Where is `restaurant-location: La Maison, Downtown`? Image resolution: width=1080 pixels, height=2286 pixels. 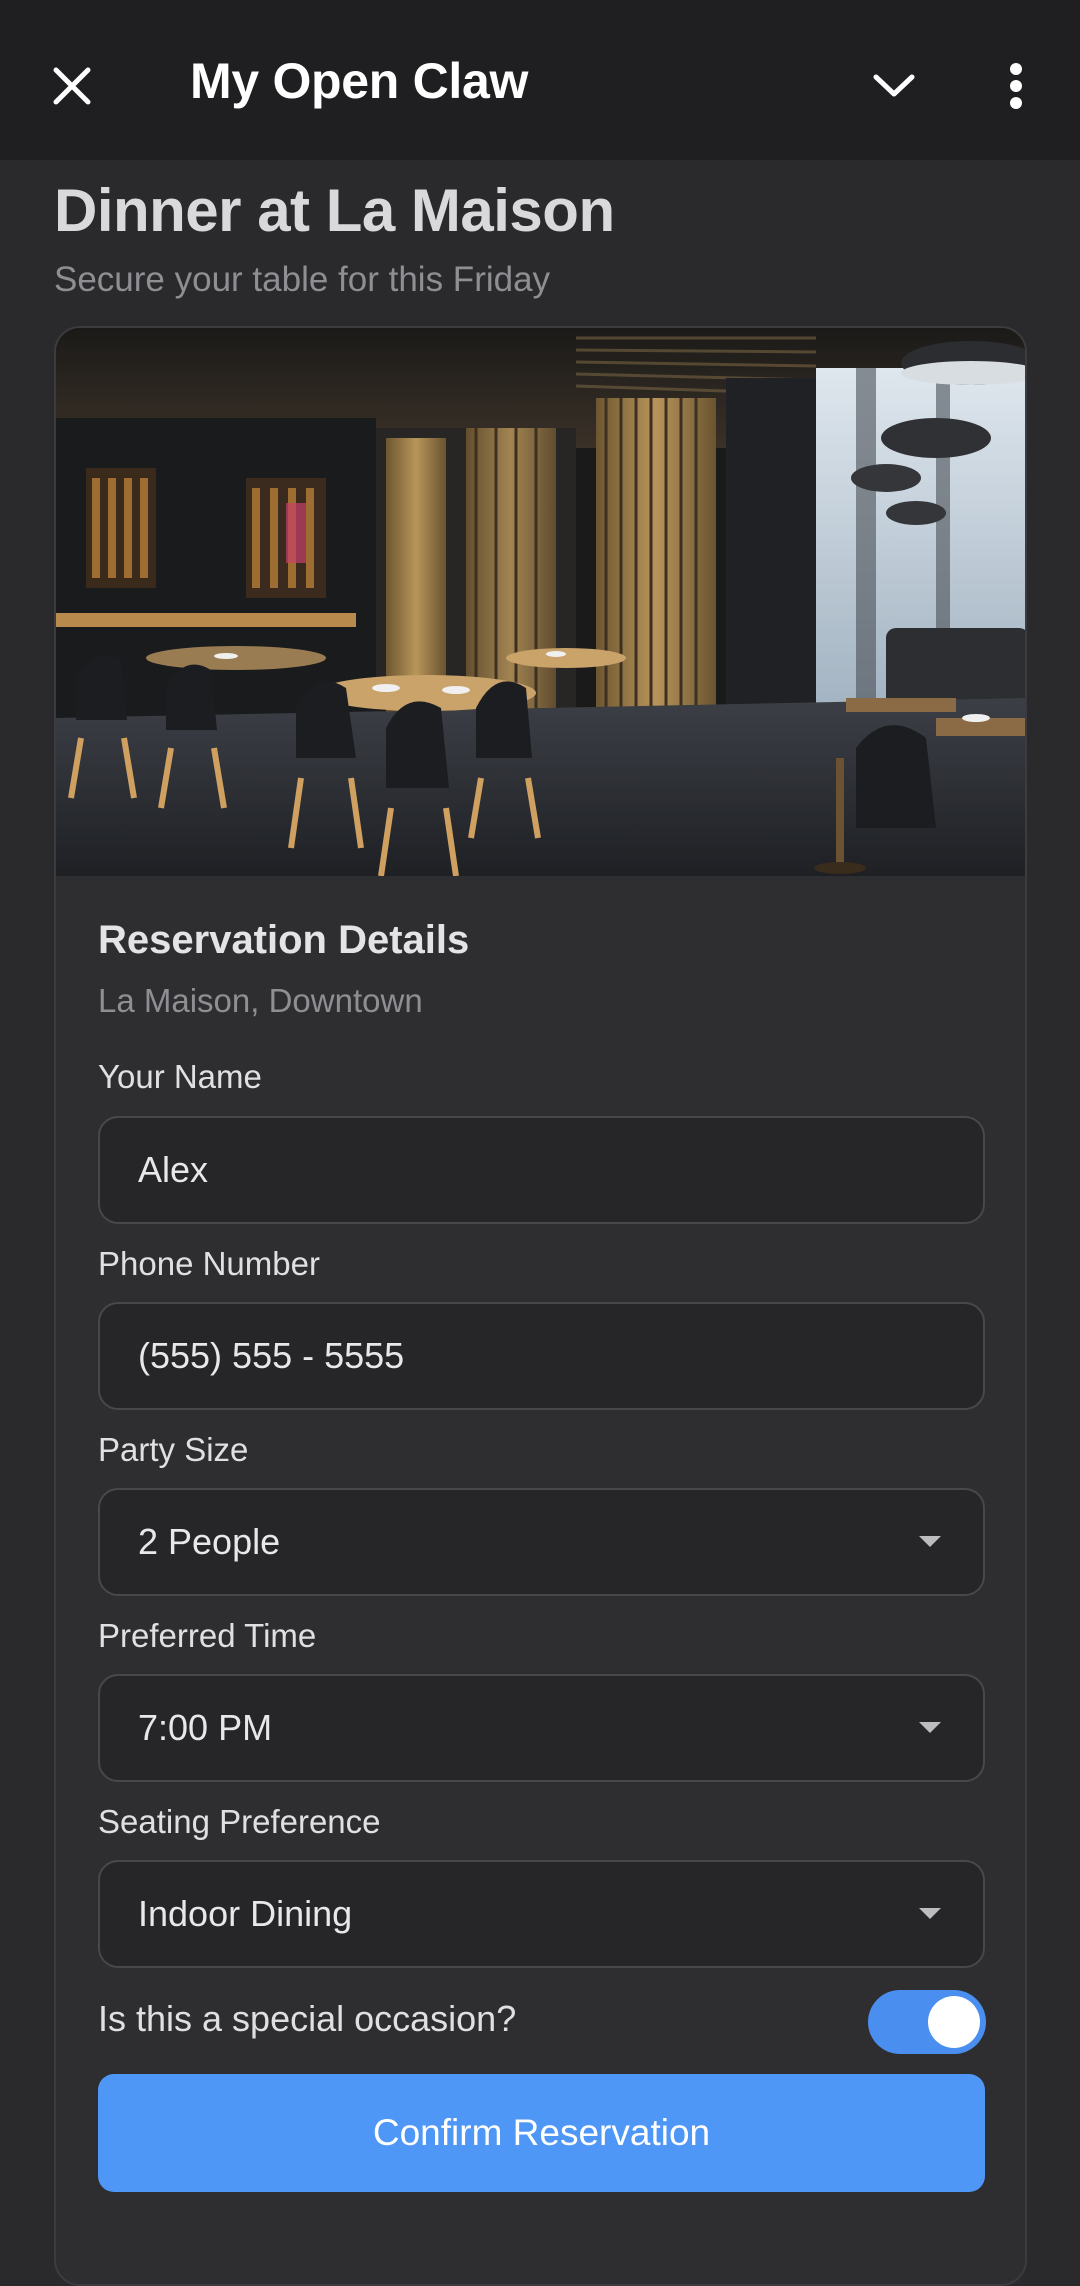 restaurant-location: La Maison, Downtown is located at coordinates (260, 1000).